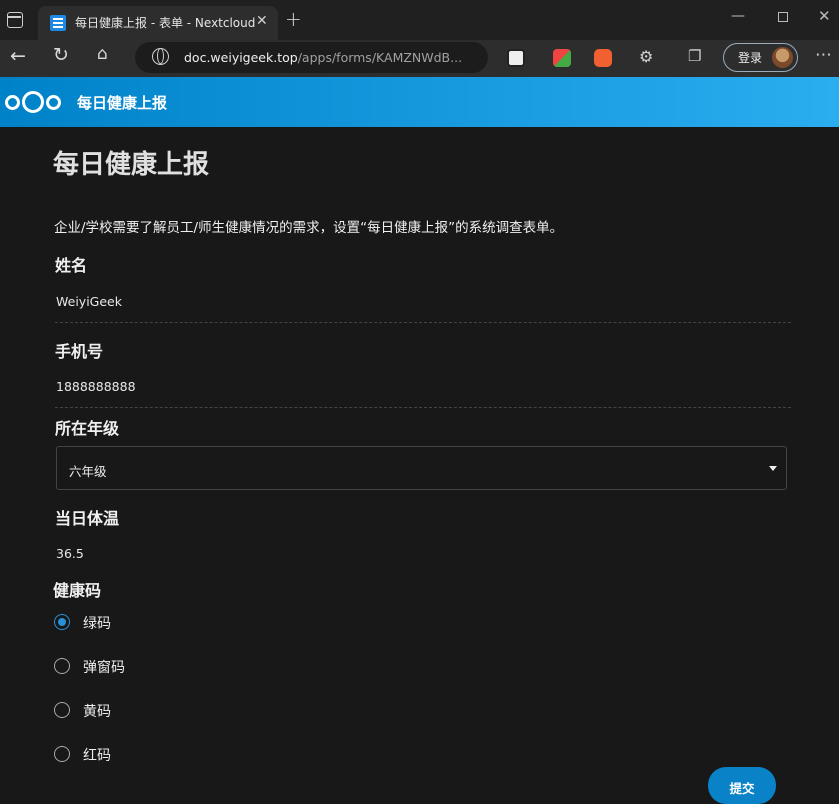 The height and width of the screenshot is (804, 839). Describe the element at coordinates (18, 56) in the screenshot. I see `back-arrow-icon: ←` at that location.